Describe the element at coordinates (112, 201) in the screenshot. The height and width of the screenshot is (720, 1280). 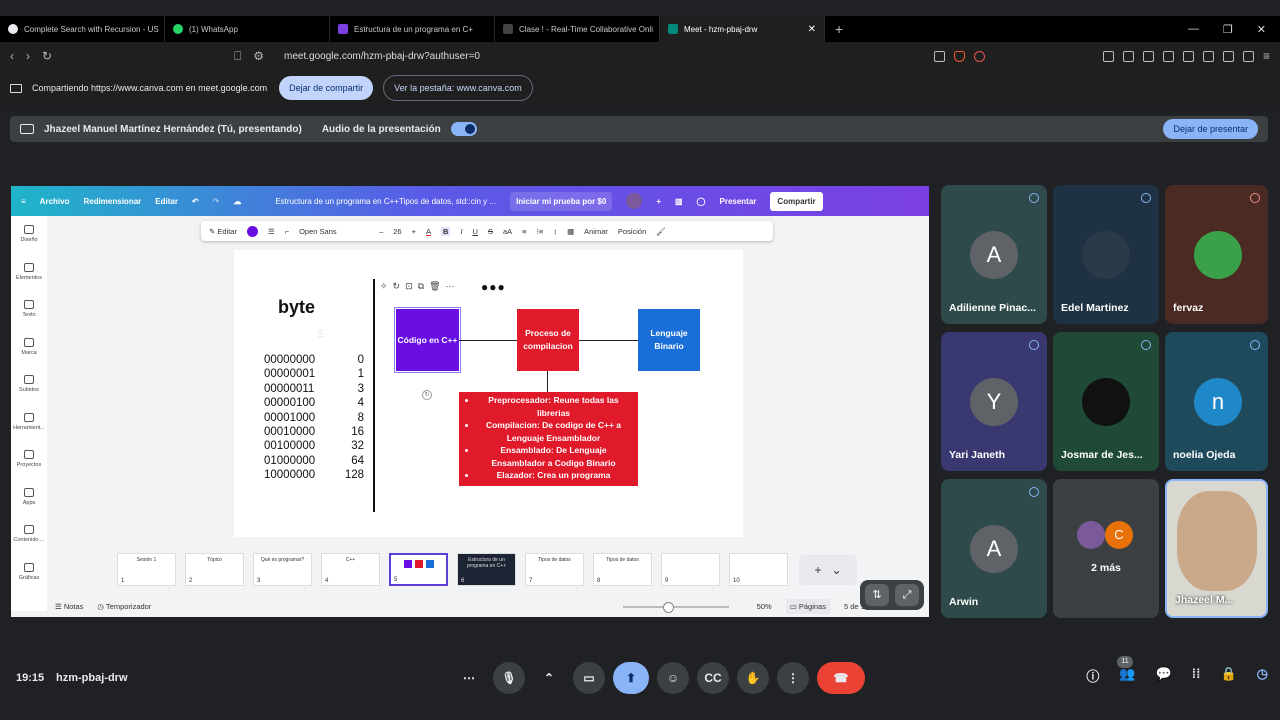
I see `resize-menu: Redimensionar` at that location.